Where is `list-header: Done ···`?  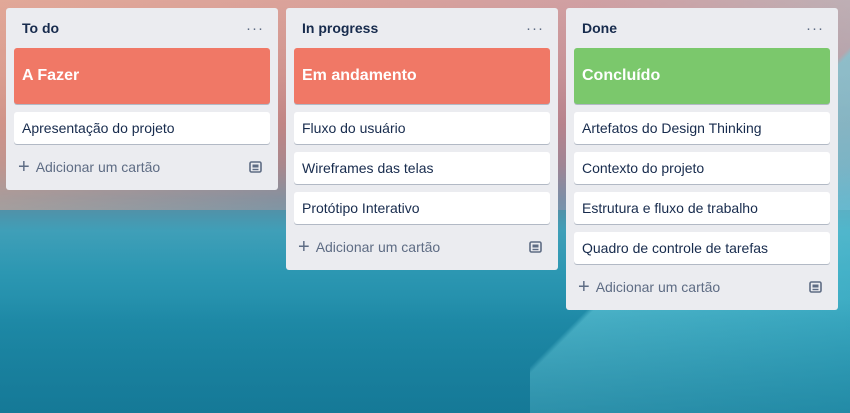
list-header: Done ··· is located at coordinates (702, 28).